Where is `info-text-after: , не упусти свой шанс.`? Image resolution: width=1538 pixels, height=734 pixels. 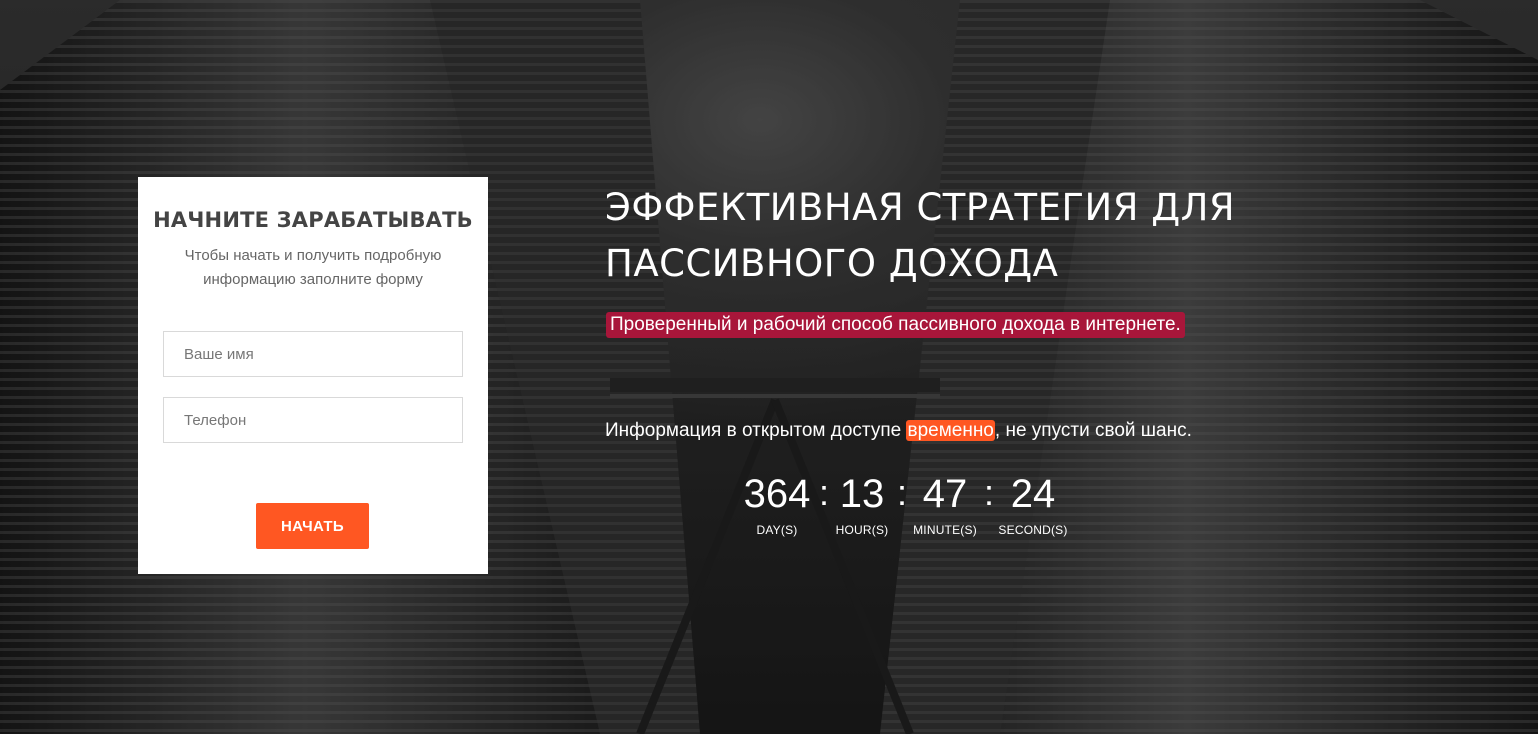
info-text-after: , не упусти свой шанс. is located at coordinates (1093, 430).